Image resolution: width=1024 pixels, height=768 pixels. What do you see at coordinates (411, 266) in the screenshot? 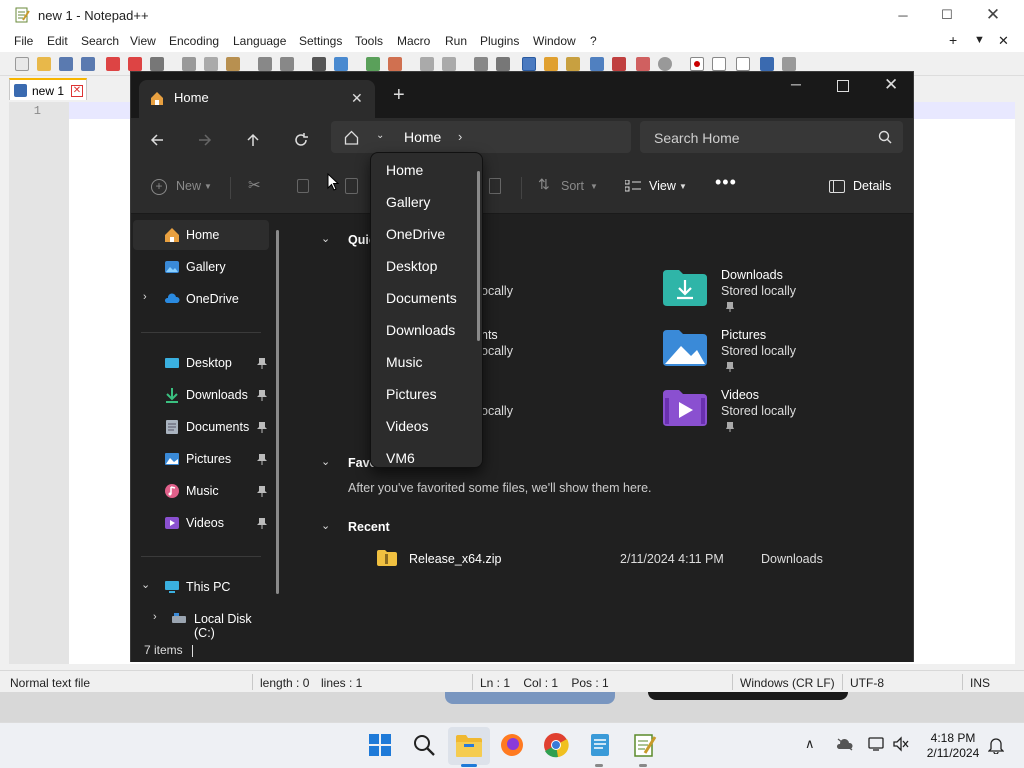
I see `dropdown-item-desktop: Desktop` at bounding box center [411, 266].